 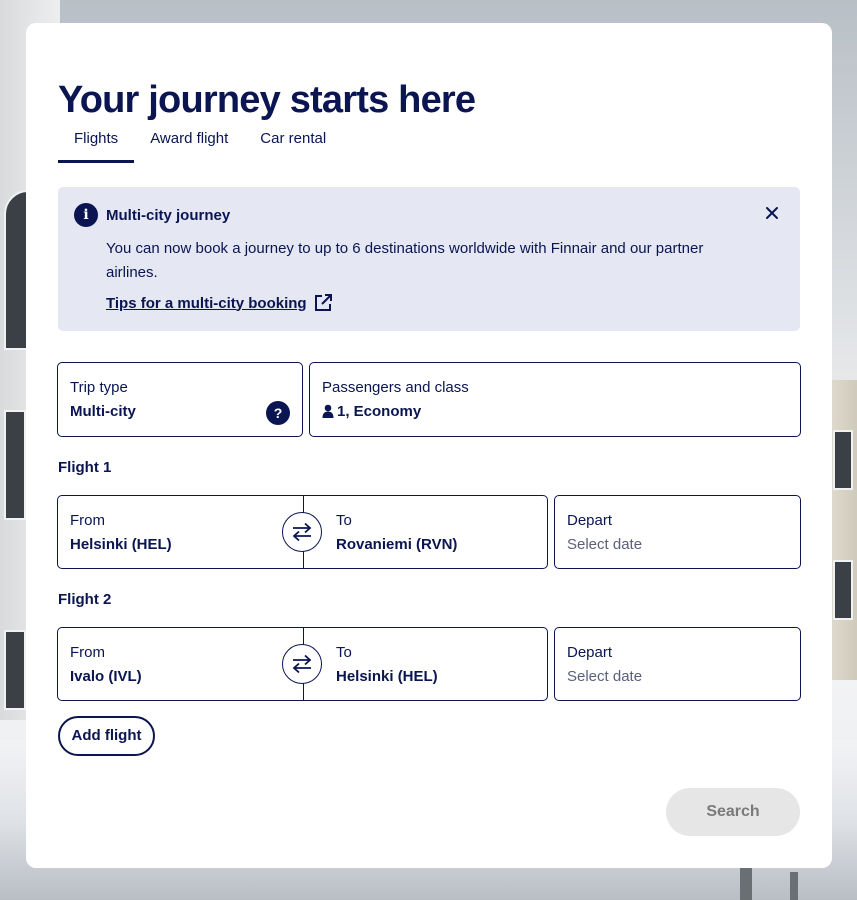 I want to click on page-title: Your journey starts here, so click(x=267, y=100).